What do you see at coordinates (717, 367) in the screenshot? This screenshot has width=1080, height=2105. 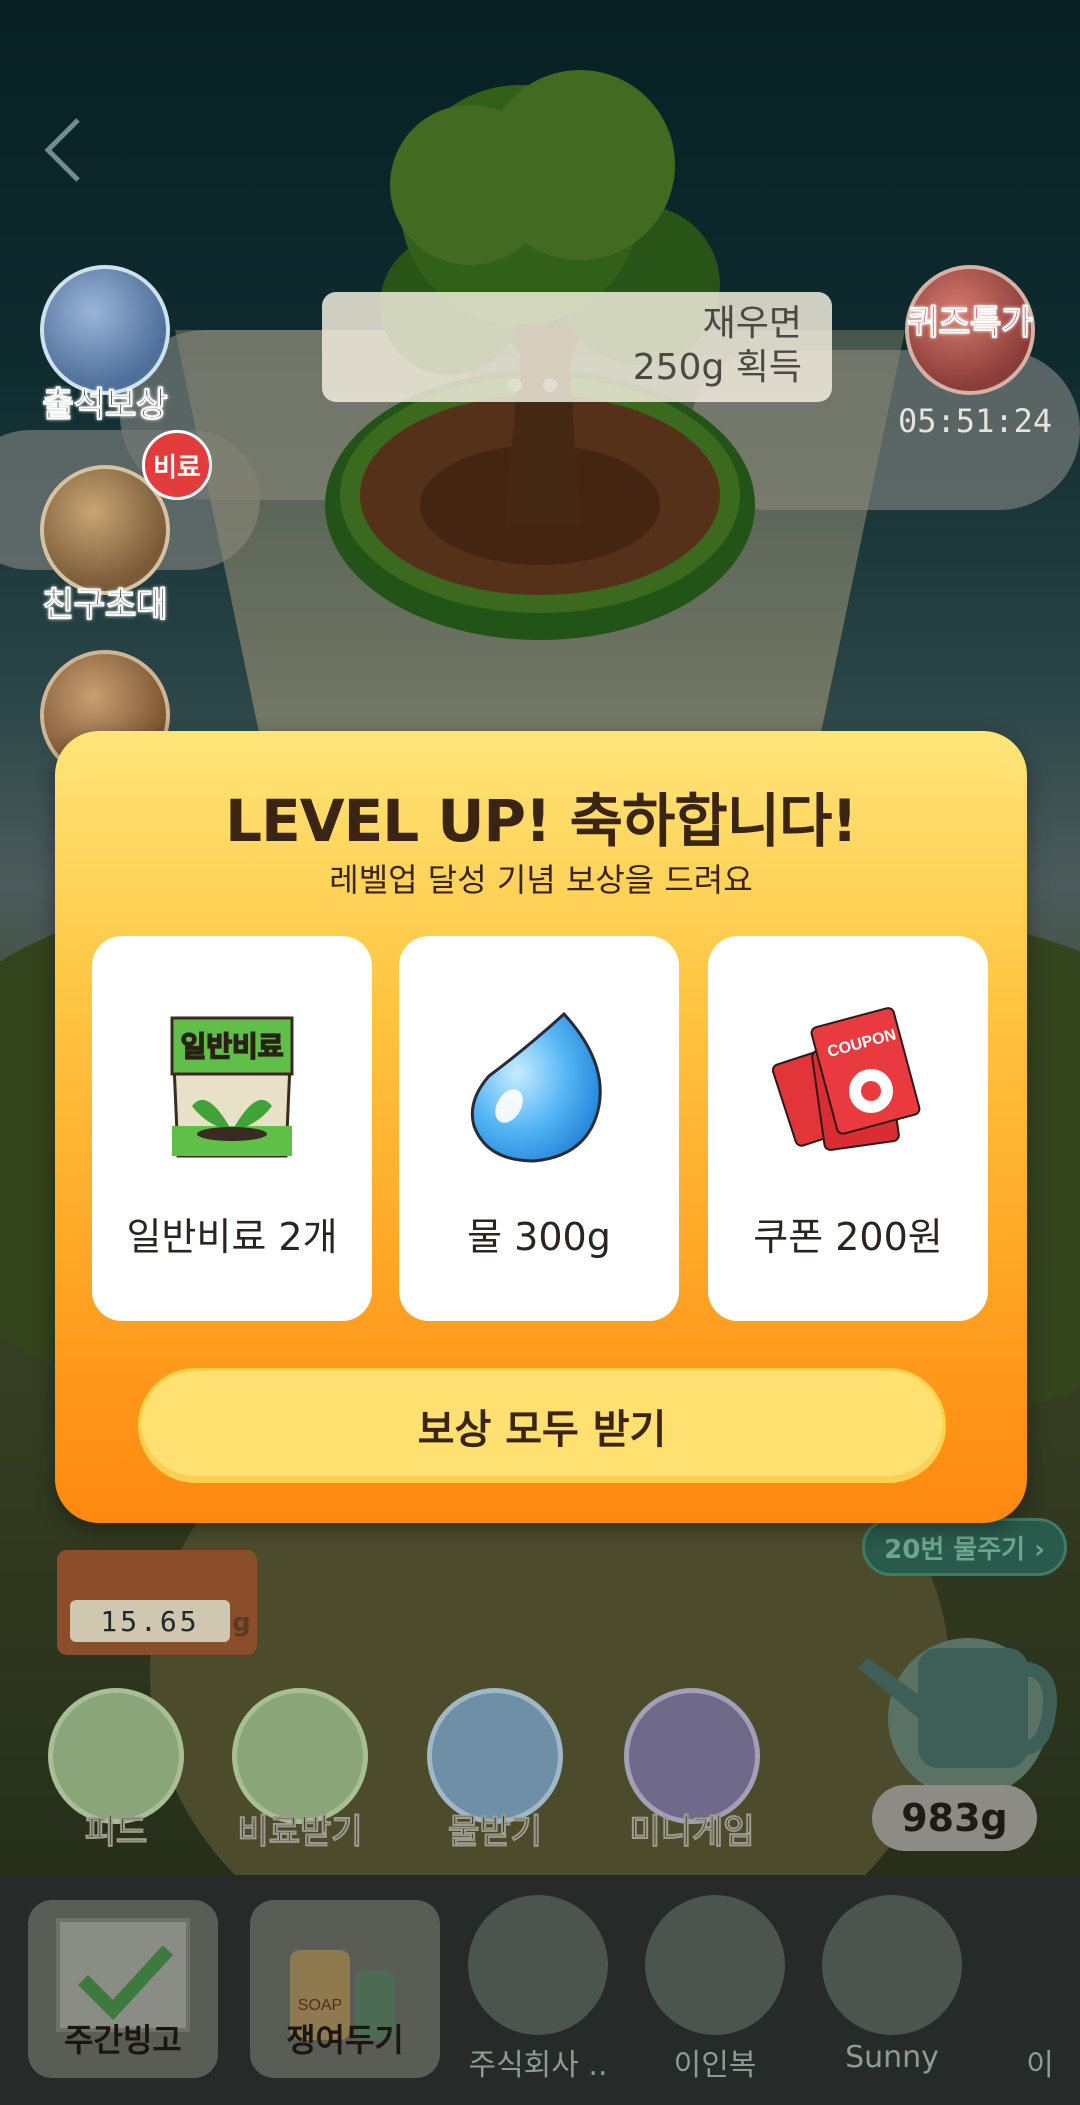 I see `speech-line-2: 250g 획득` at bounding box center [717, 367].